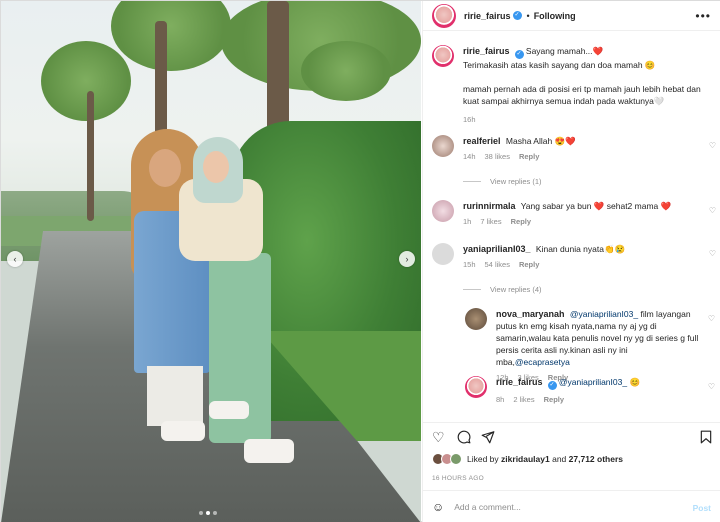  What do you see at coordinates (90, 156) in the screenshot?
I see `photo-tree-trunk` at bounding box center [90, 156].